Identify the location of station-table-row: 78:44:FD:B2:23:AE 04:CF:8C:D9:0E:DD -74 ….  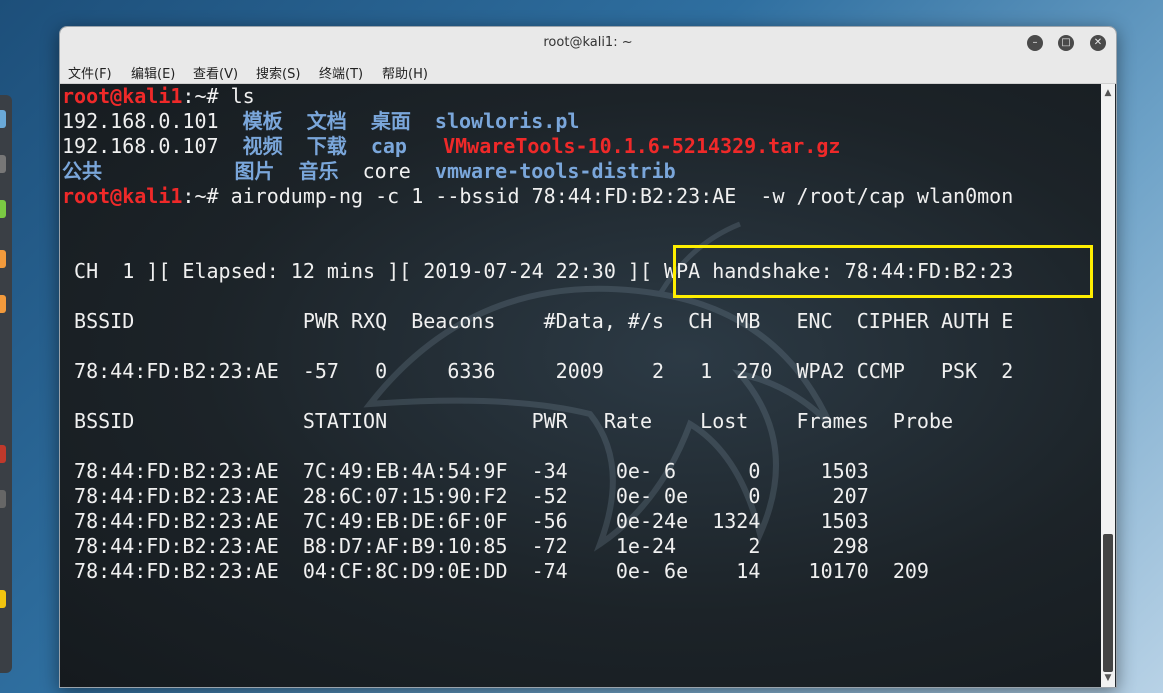
(495, 571).